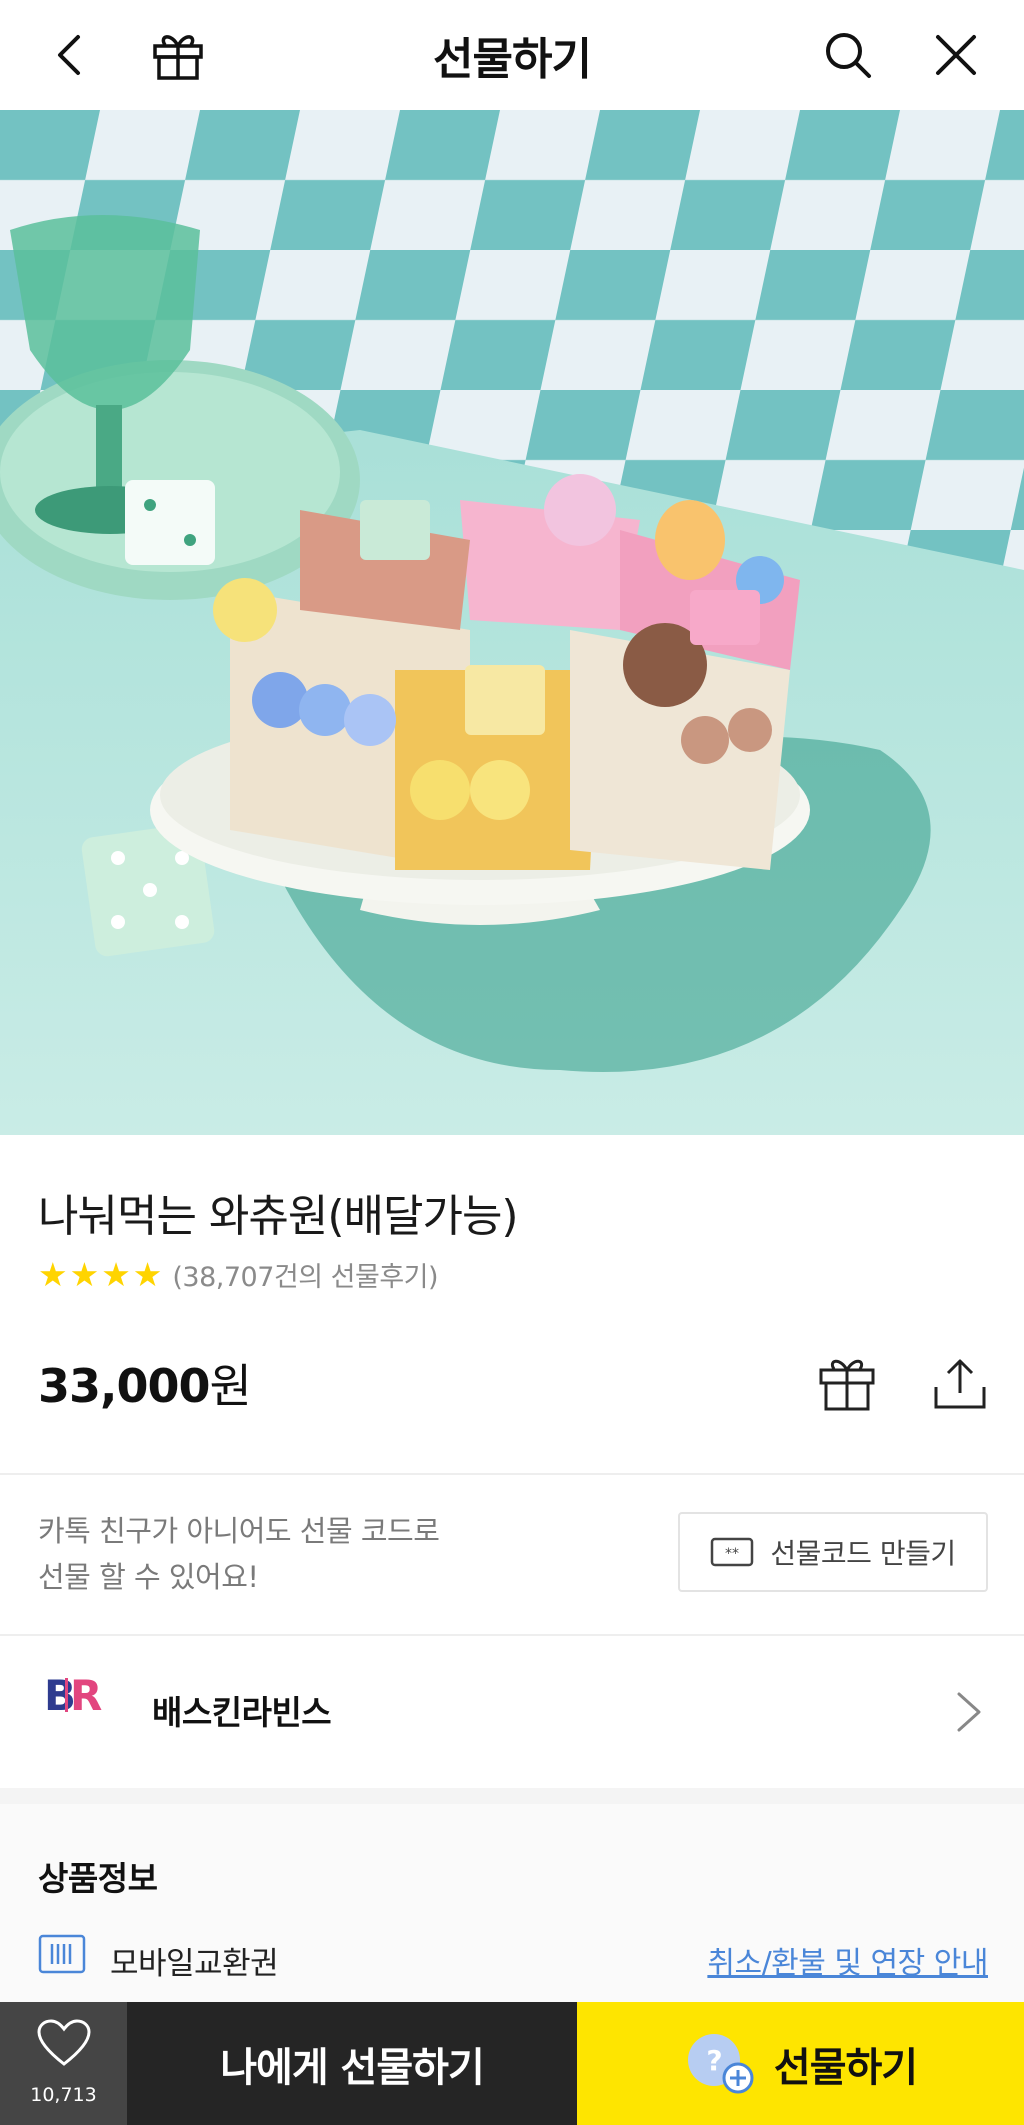 This screenshot has height=2125, width=1024. I want to click on heart-icon, so click(64, 2042).